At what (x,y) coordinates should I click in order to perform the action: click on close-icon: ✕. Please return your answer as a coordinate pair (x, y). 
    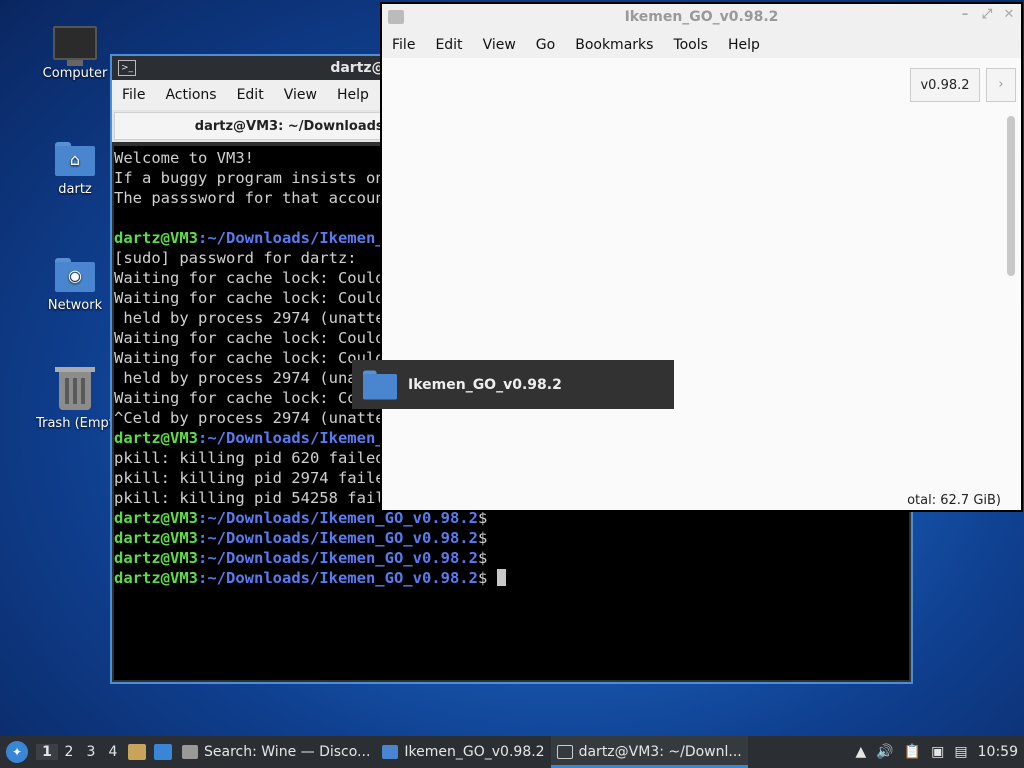
    Looking at the image, I should click on (1009, 15).